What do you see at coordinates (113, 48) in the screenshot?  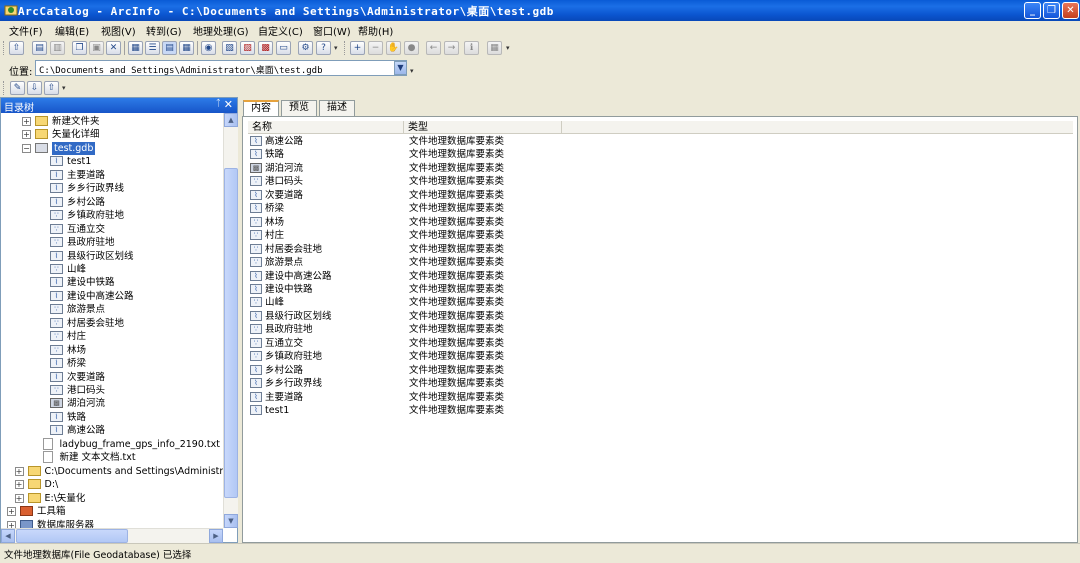 I see `delete-icon: ✕` at bounding box center [113, 48].